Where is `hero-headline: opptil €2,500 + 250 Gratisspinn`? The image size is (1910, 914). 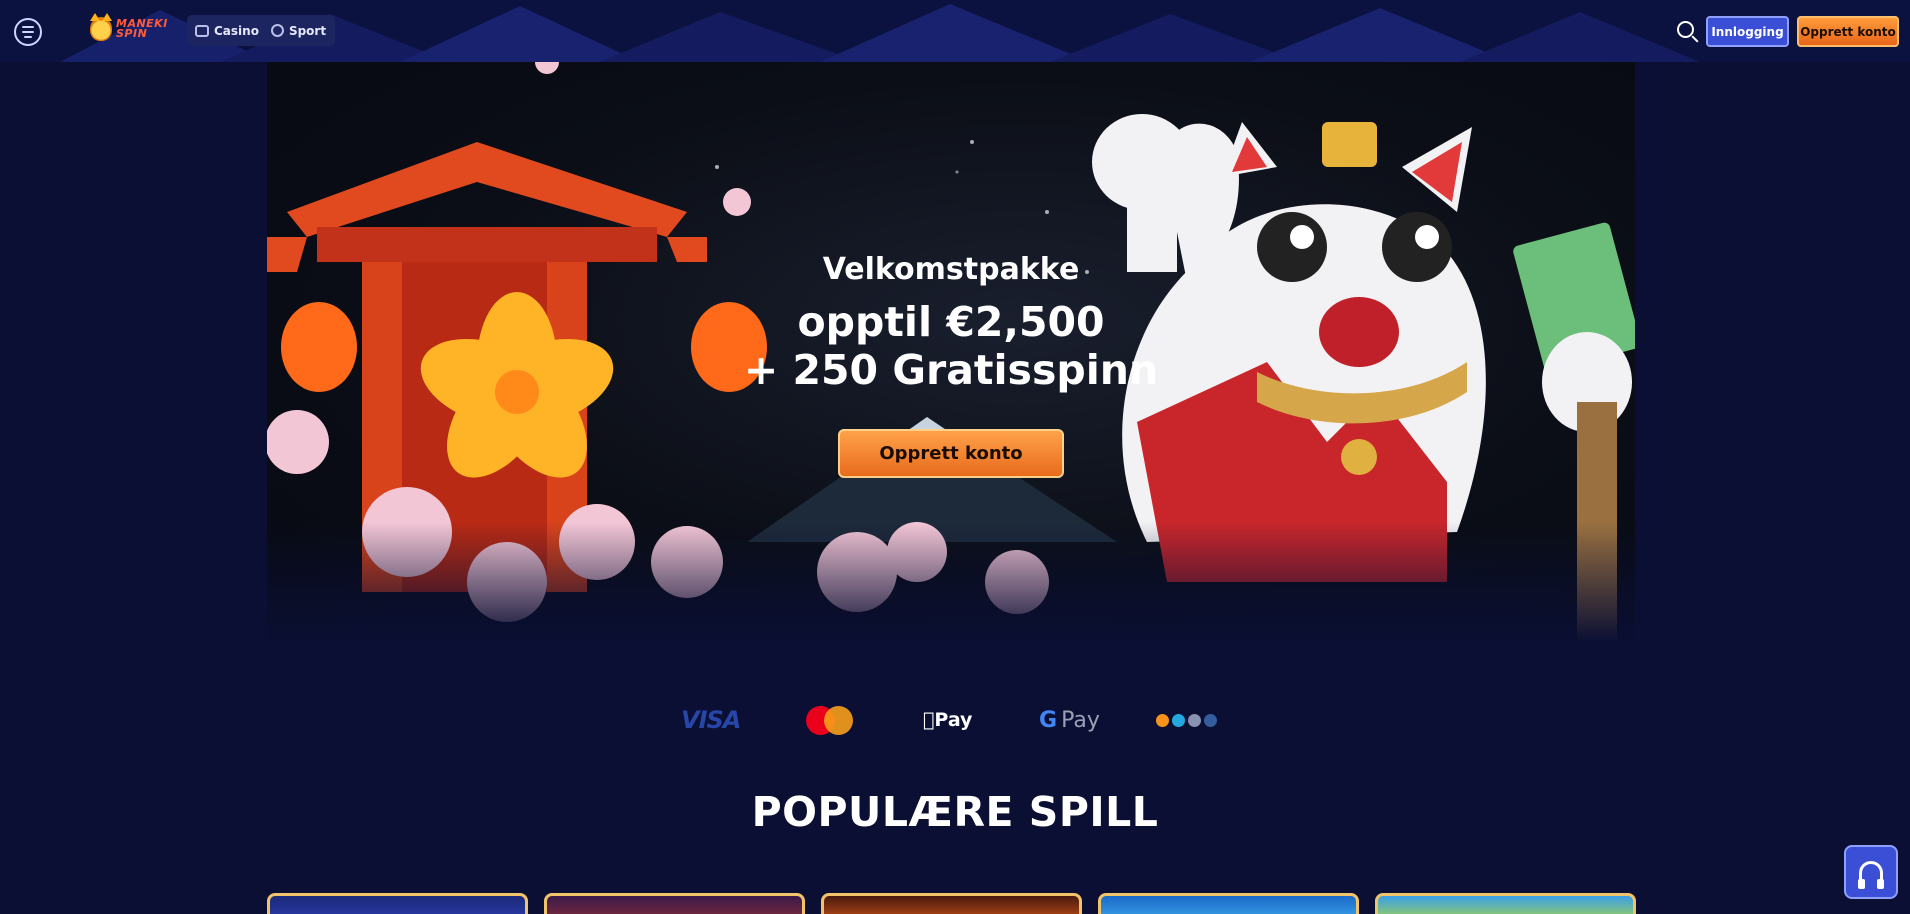 hero-headline: opptil €2,500 + 250 Gratisspinn is located at coordinates (951, 346).